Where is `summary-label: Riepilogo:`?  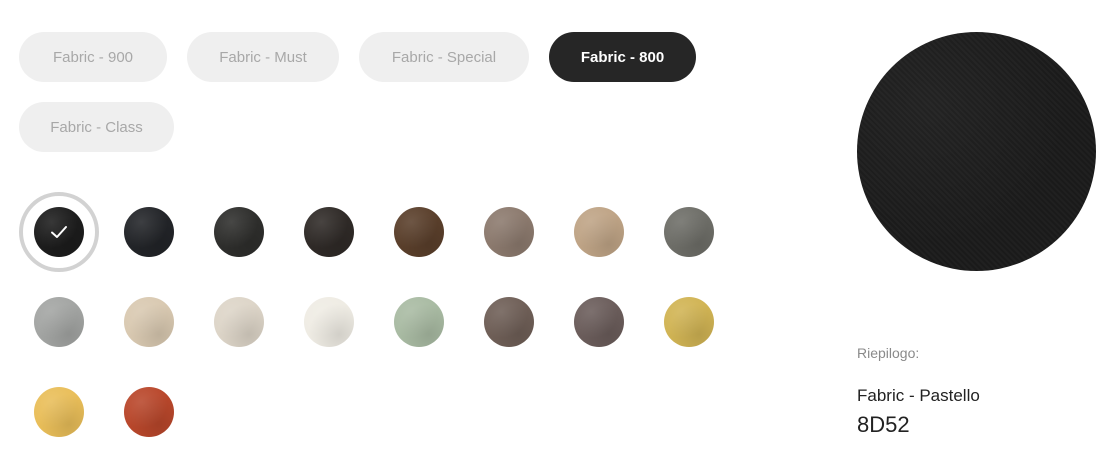
summary-label: Riepilogo: is located at coordinates (888, 353).